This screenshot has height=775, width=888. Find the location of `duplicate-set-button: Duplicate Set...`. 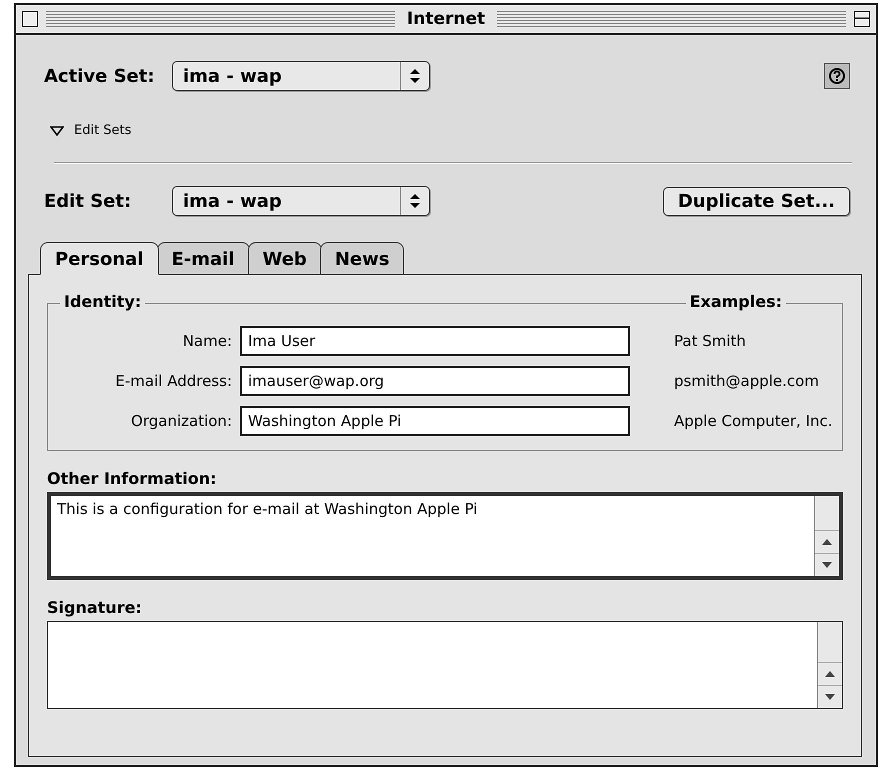

duplicate-set-button: Duplicate Set... is located at coordinates (756, 201).